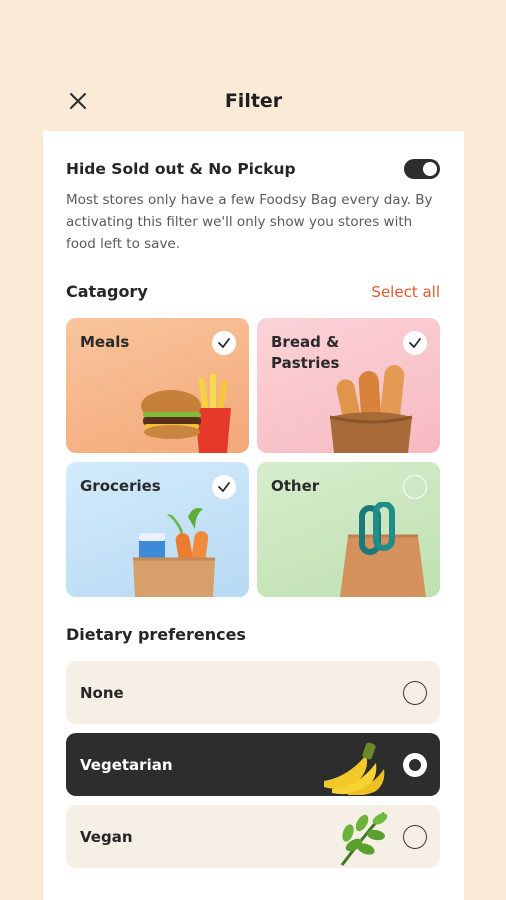 Image resolution: width=506 pixels, height=900 pixels. I want to click on burger-fries-icon, so click(186, 413).